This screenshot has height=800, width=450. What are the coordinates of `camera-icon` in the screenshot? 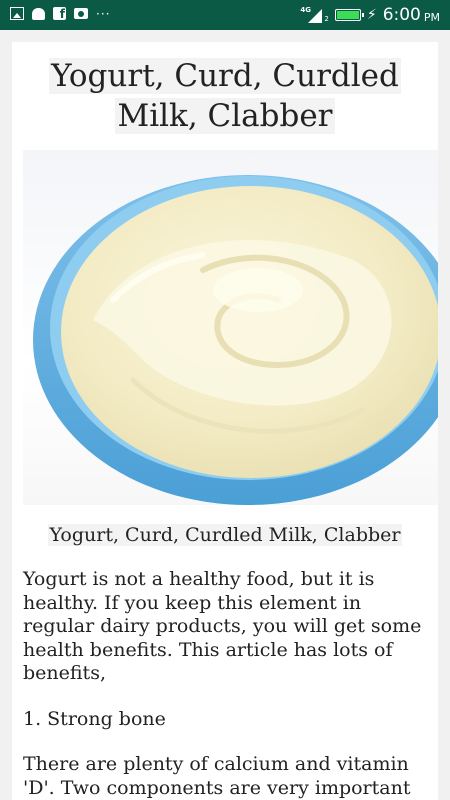 It's located at (81, 13).